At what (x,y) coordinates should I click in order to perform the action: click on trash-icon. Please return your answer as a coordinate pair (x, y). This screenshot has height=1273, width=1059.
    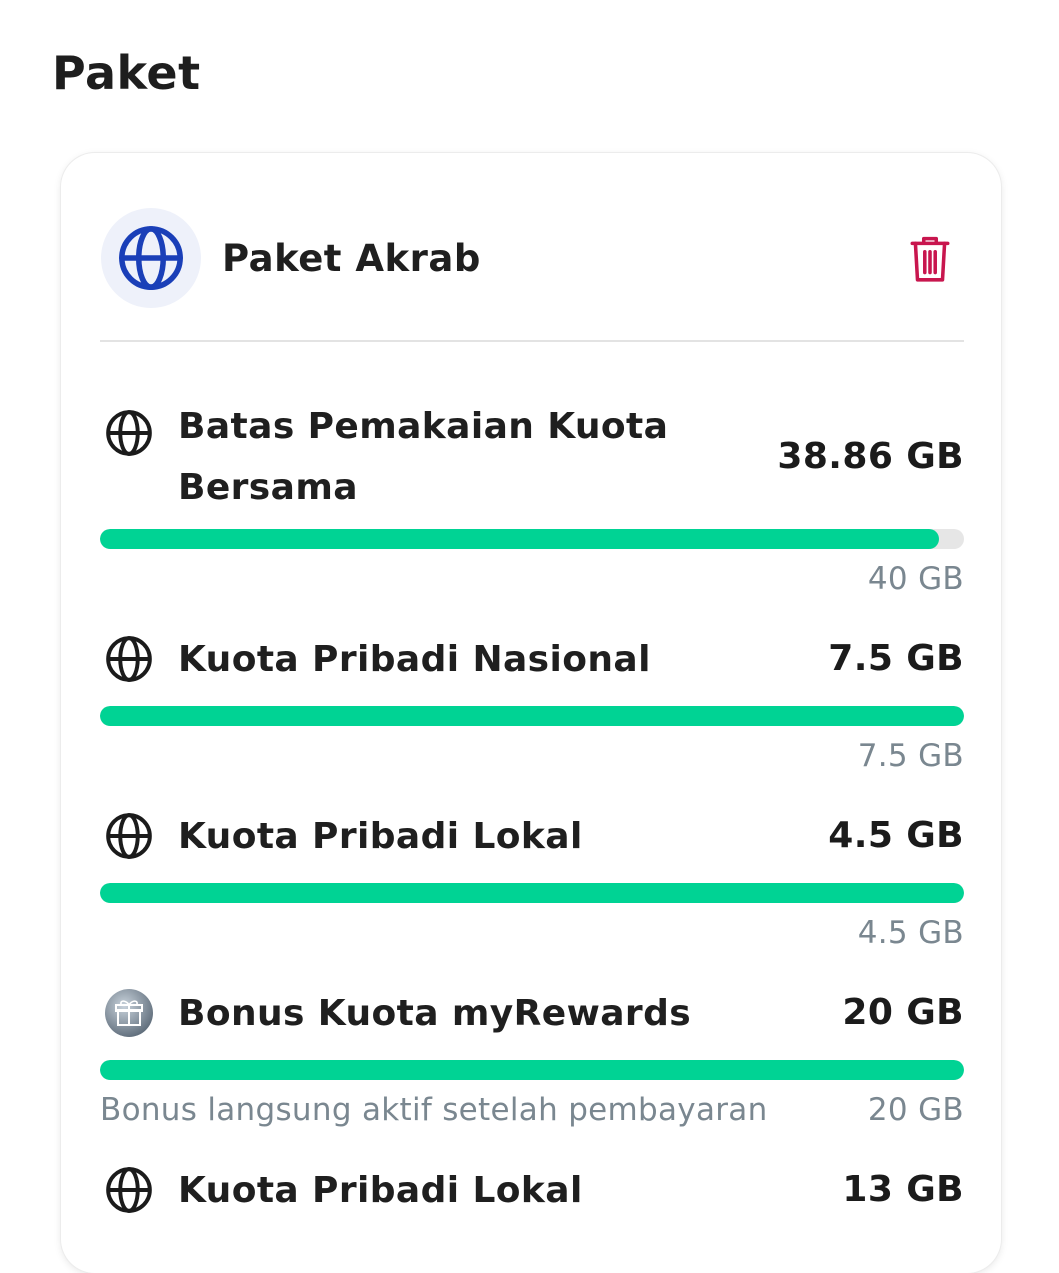
    Looking at the image, I should click on (930, 259).